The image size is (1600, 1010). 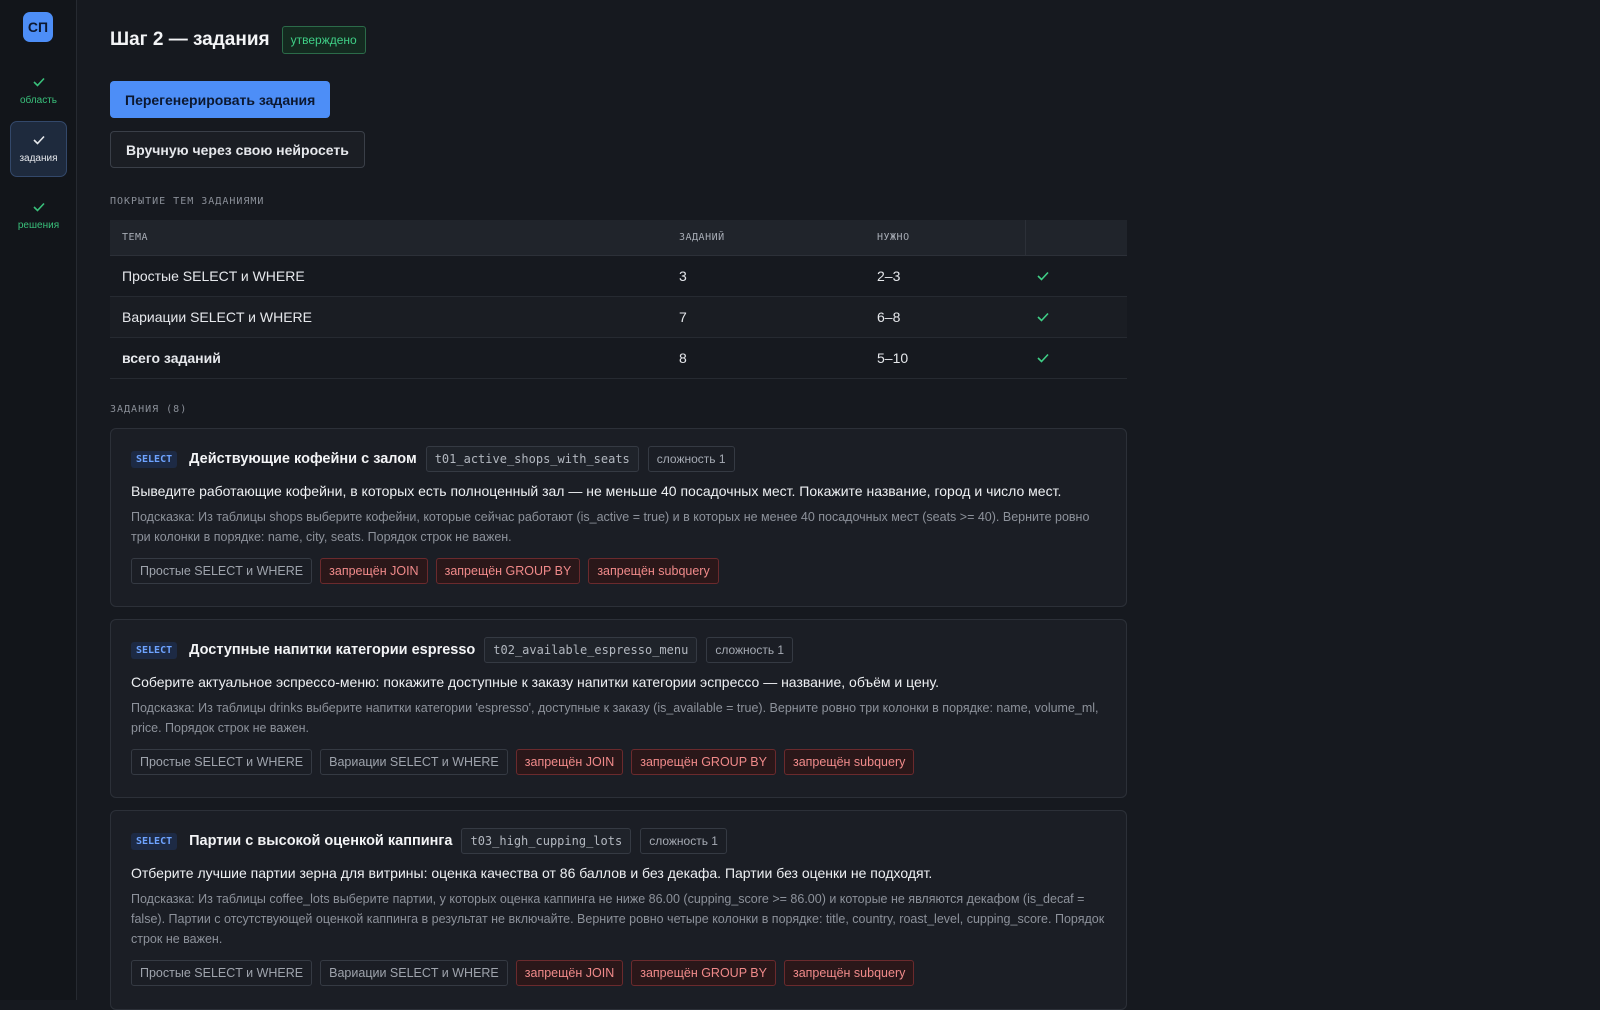 I want to click on step-label: решения, so click(x=38, y=225).